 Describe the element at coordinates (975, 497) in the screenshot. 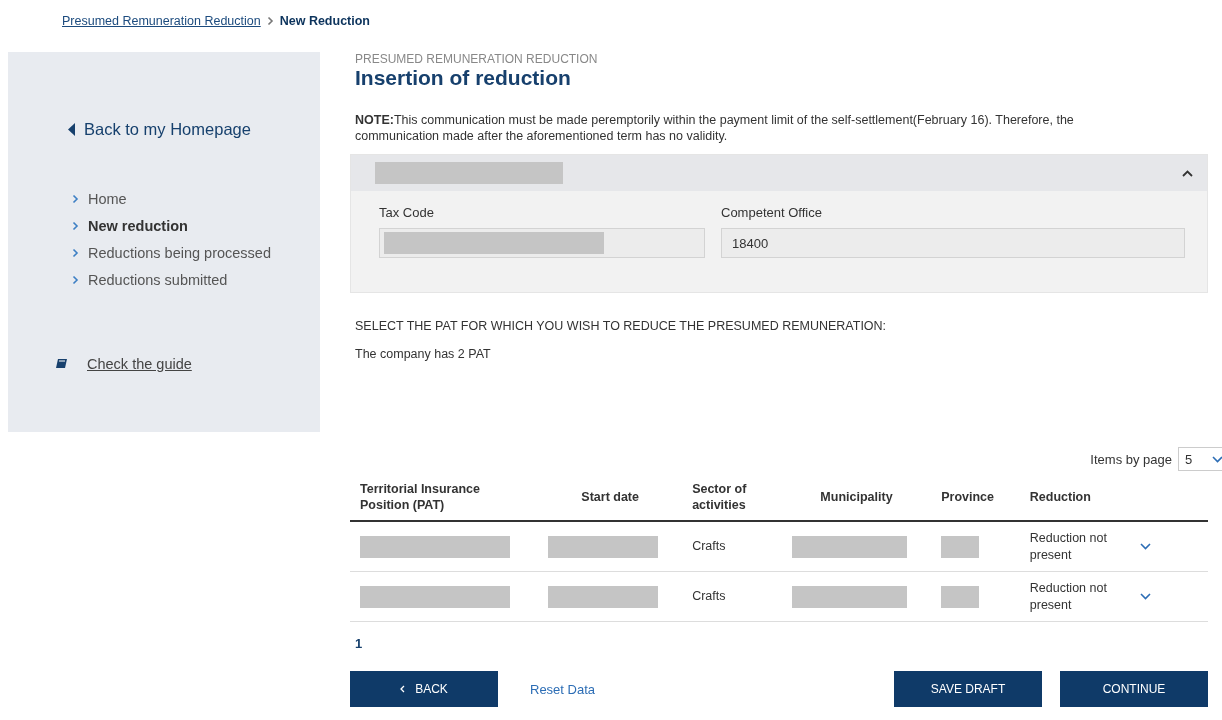

I see `column-header: Province` at that location.